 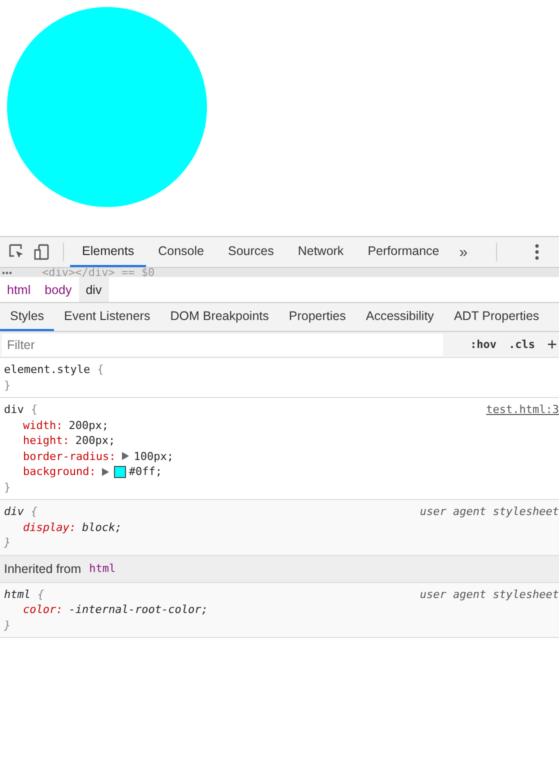 What do you see at coordinates (46, 440) in the screenshot?
I see `property-name: height:` at bounding box center [46, 440].